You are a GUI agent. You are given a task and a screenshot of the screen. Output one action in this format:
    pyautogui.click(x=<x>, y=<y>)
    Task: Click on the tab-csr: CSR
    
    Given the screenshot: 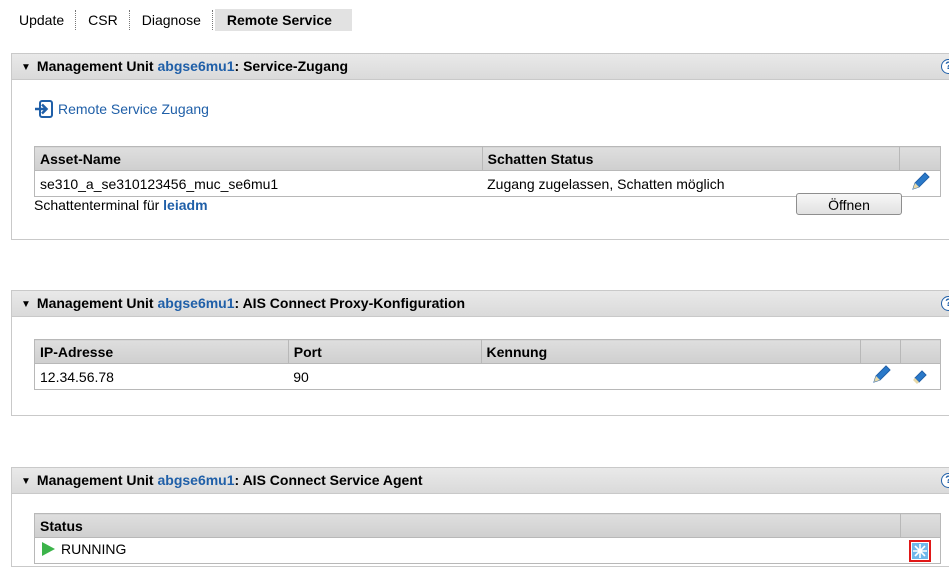 What is the action you would take?
    pyautogui.click(x=103, y=20)
    